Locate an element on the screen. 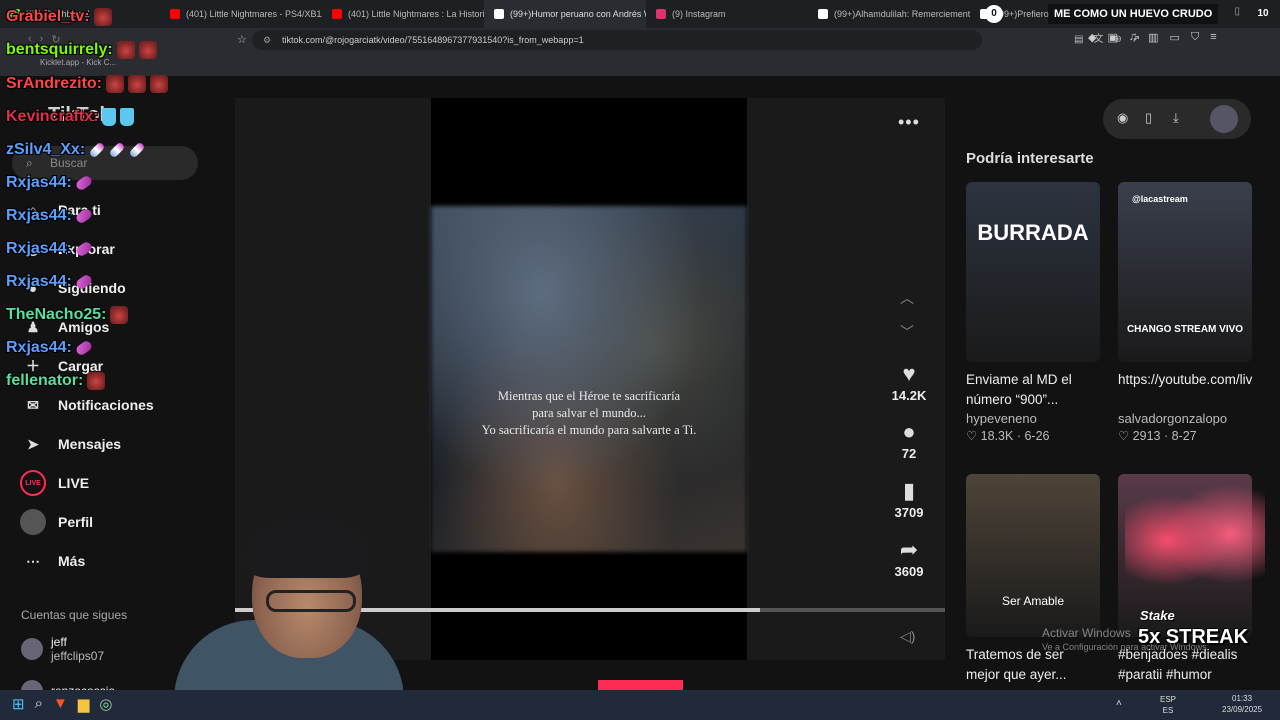  top-actions-pill: ◉ ▯ ⤓ is located at coordinates (1177, 119).